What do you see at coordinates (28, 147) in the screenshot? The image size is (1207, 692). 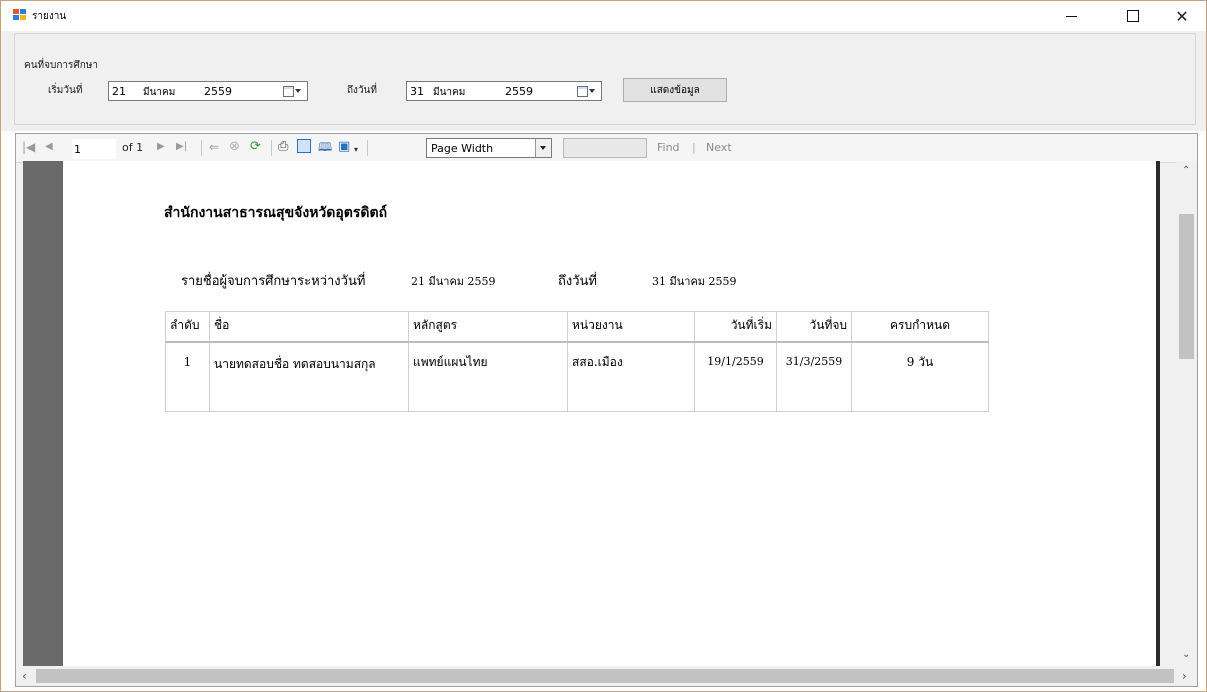 I see `first-page-icon: |◀` at bounding box center [28, 147].